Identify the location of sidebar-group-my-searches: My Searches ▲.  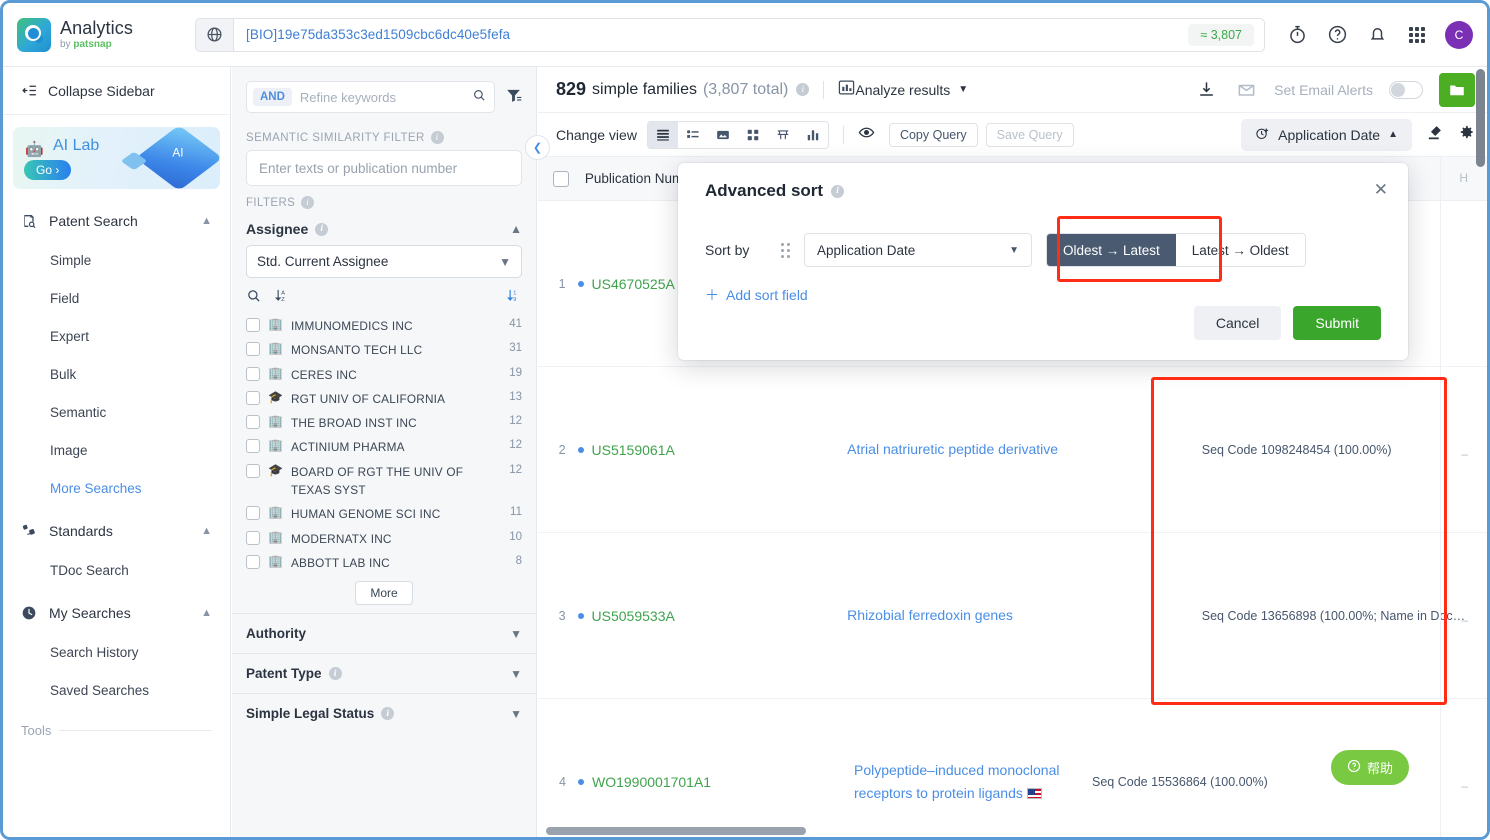
(116, 613).